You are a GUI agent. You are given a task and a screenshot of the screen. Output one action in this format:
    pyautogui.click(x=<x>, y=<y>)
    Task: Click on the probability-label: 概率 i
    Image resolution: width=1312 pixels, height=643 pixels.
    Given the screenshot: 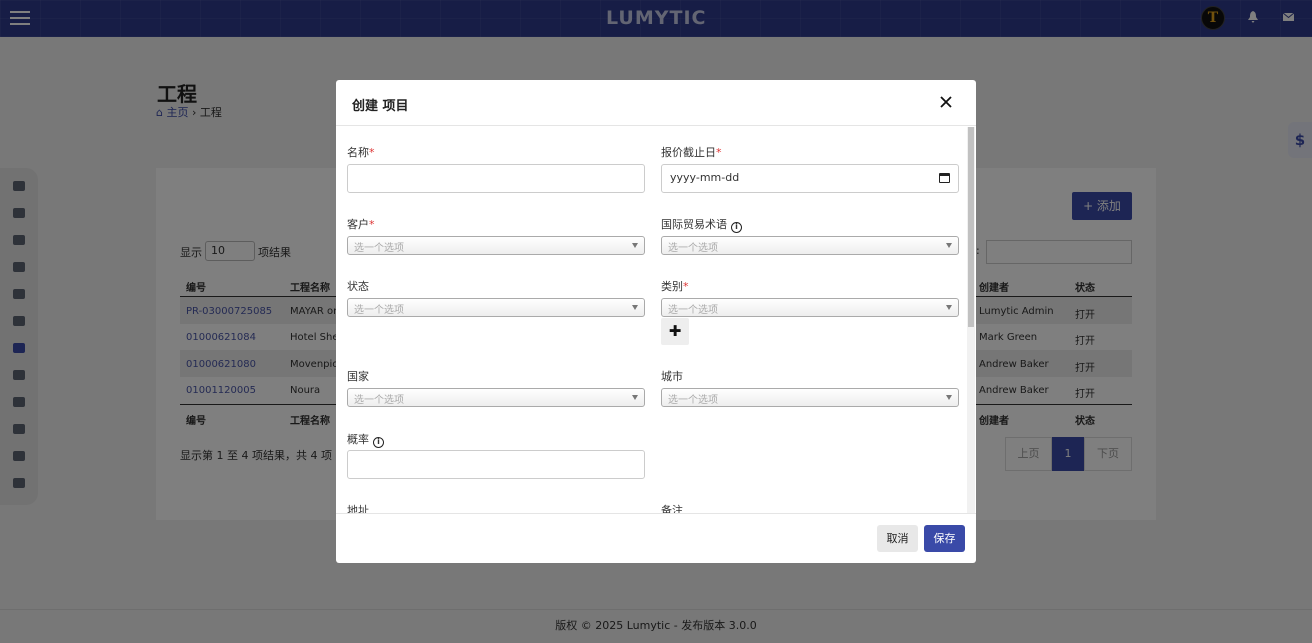 What is the action you would take?
    pyautogui.click(x=365, y=439)
    